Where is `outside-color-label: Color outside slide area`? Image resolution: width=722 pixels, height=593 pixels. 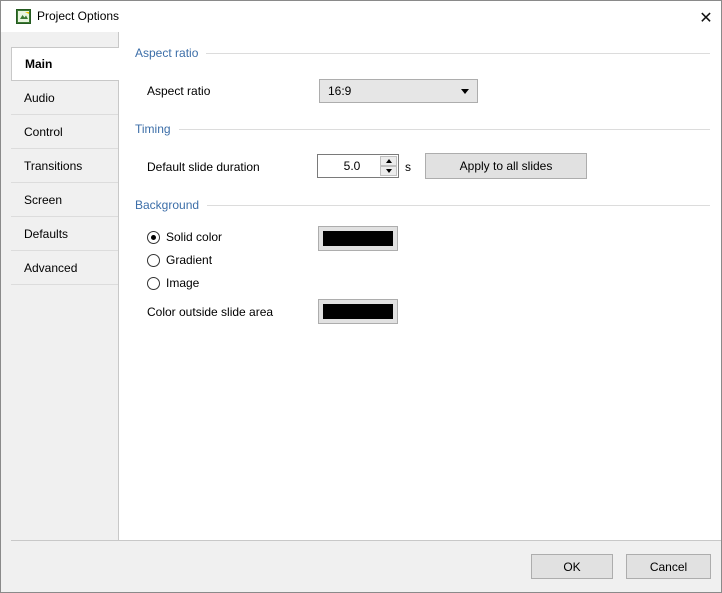
outside-color-label: Color outside slide area is located at coordinates (210, 312).